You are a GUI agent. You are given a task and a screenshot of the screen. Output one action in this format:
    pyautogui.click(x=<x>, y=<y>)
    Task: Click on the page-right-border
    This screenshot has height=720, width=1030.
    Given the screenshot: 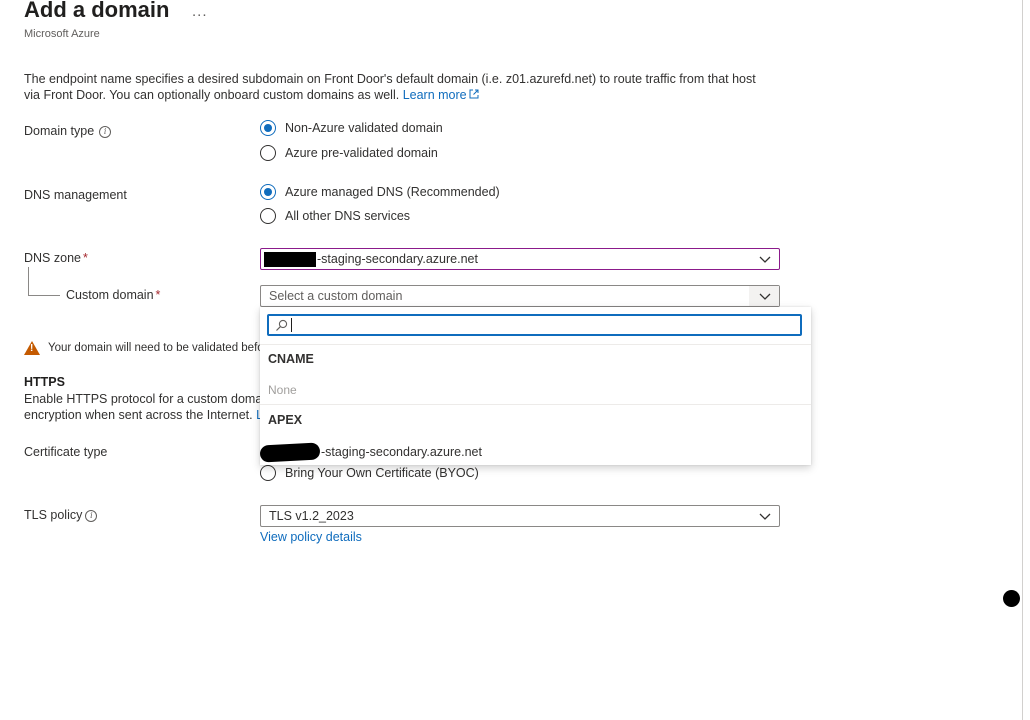 What is the action you would take?
    pyautogui.click(x=1022, y=360)
    